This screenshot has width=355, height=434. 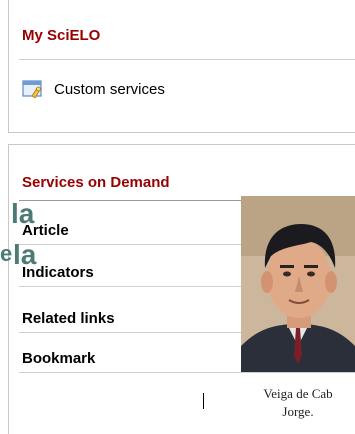 What do you see at coordinates (68, 318) in the screenshot?
I see `related-links-link: Related links` at bounding box center [68, 318].